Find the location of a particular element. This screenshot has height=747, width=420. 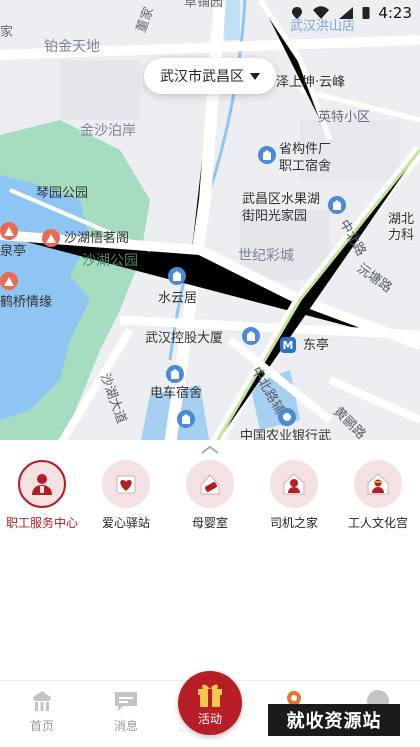

map-label: 武昌区水果湖 街阳光家园 is located at coordinates (281, 208).